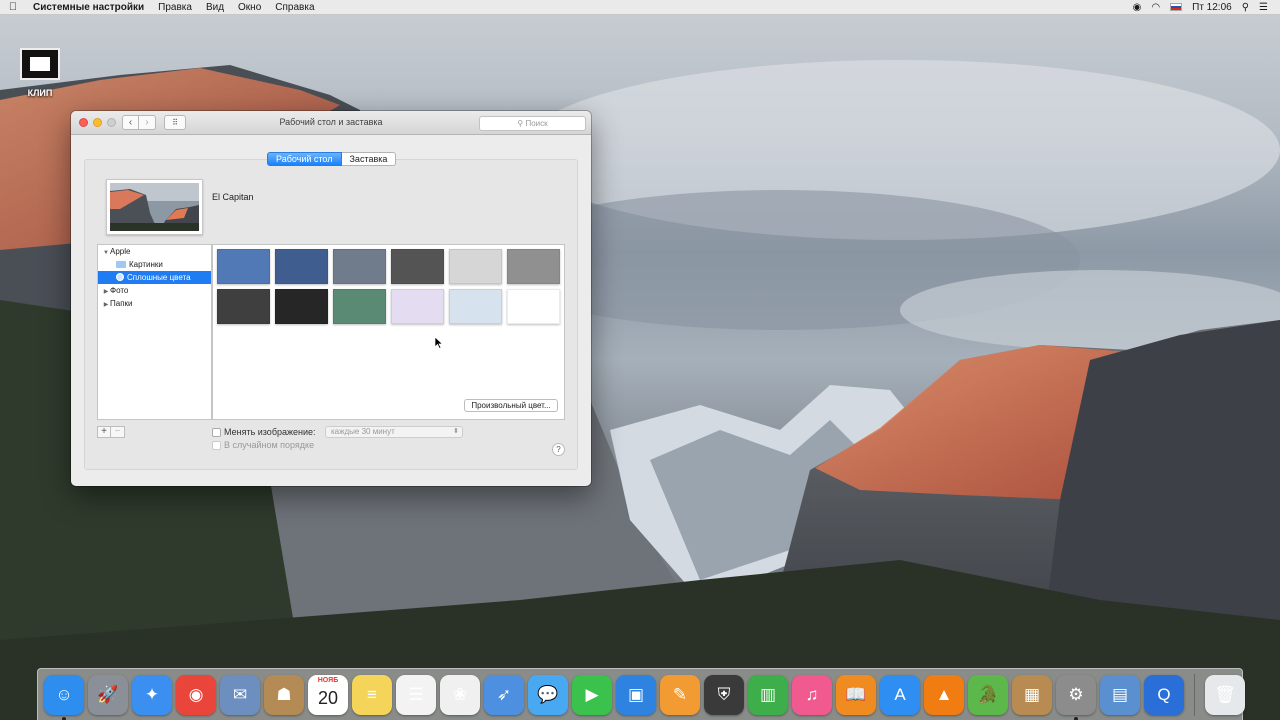 This screenshot has width=1280, height=720. What do you see at coordinates (104, 432) in the screenshot?
I see `add-folder-button: +` at bounding box center [104, 432].